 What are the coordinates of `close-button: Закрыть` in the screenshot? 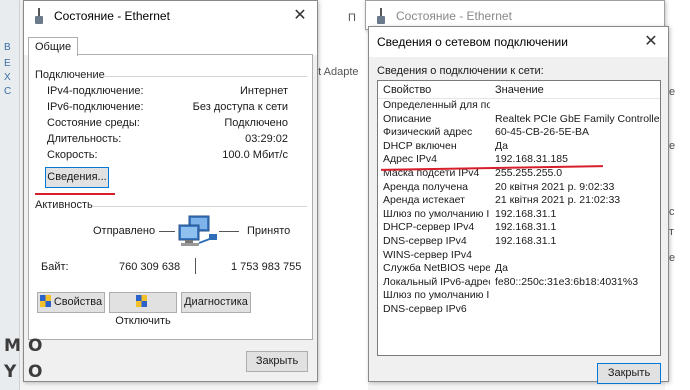 It's located at (277, 361).